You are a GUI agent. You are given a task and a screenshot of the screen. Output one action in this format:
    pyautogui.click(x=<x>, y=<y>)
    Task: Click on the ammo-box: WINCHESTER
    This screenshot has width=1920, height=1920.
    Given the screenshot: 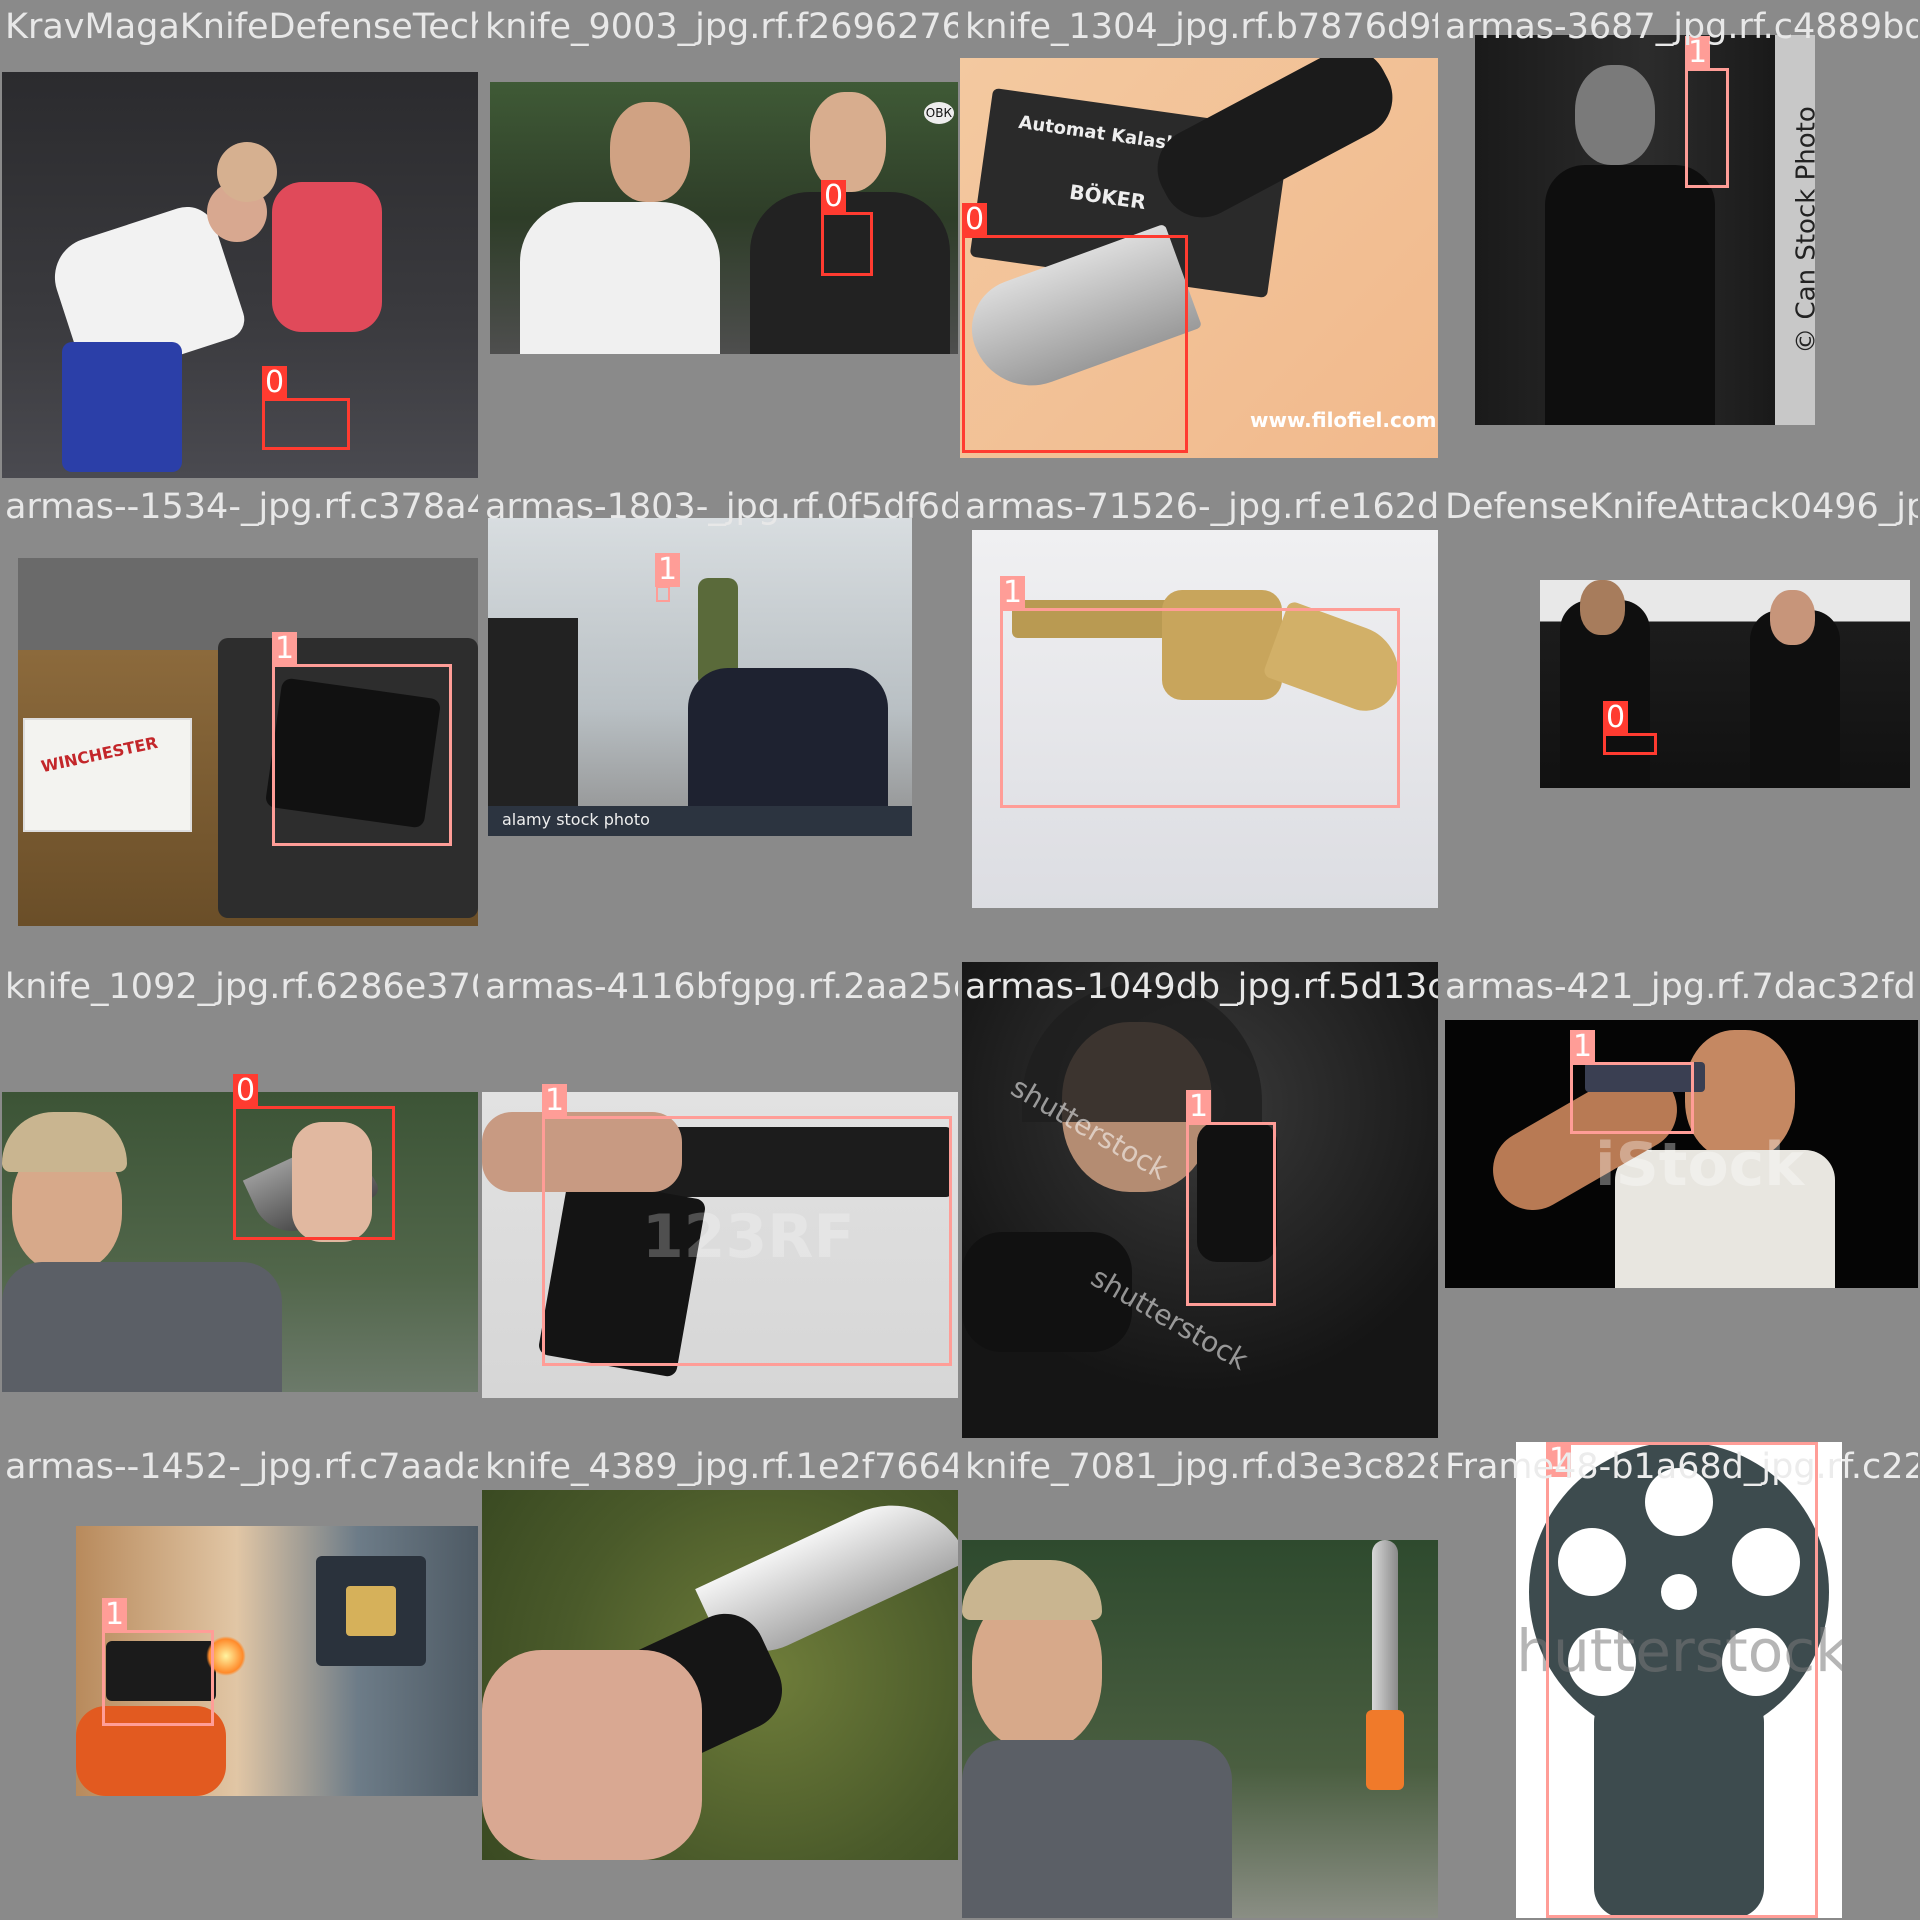 What is the action you would take?
    pyautogui.click(x=107, y=775)
    